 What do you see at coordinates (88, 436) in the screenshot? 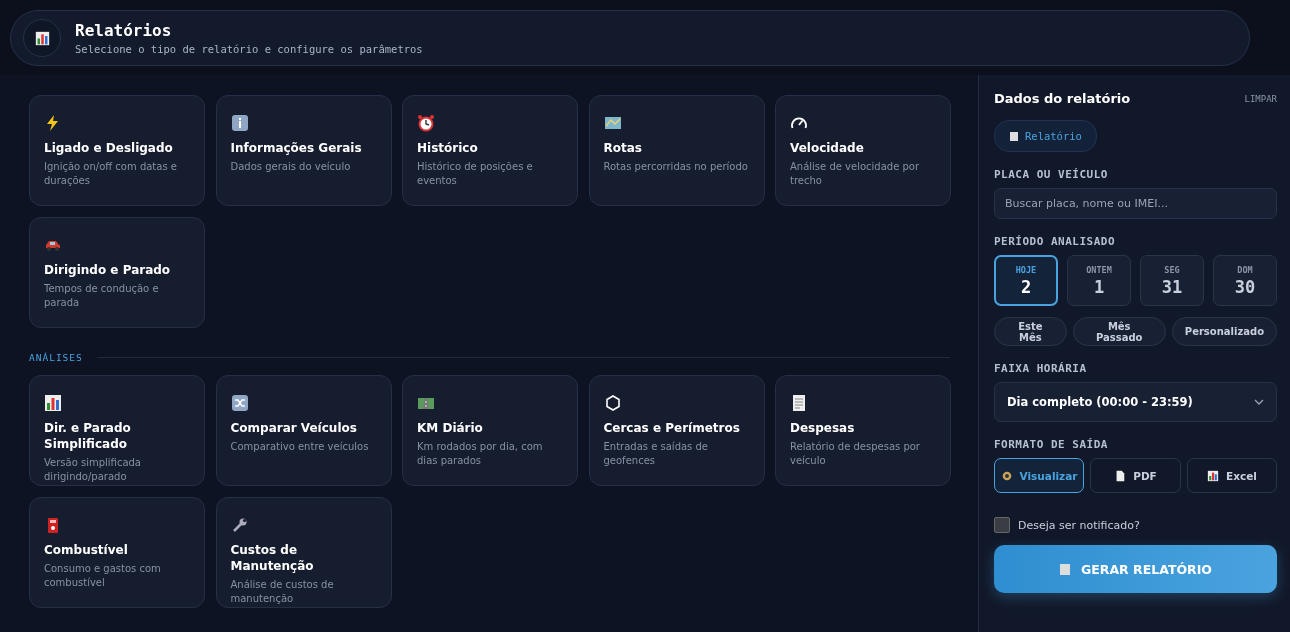
I see `card-title: Dir. e Parado Simplificado` at bounding box center [88, 436].